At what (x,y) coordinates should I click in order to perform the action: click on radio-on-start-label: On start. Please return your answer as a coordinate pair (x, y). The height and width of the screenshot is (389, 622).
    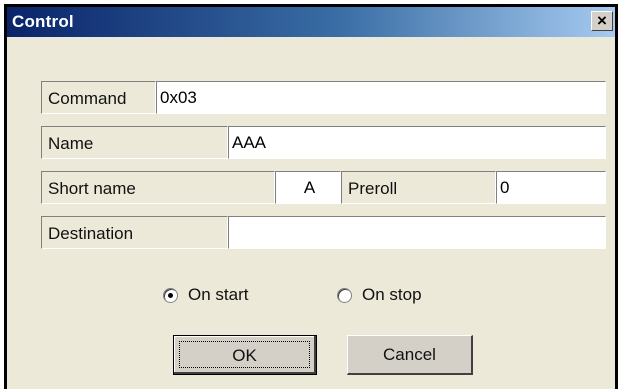
    Looking at the image, I should click on (218, 294).